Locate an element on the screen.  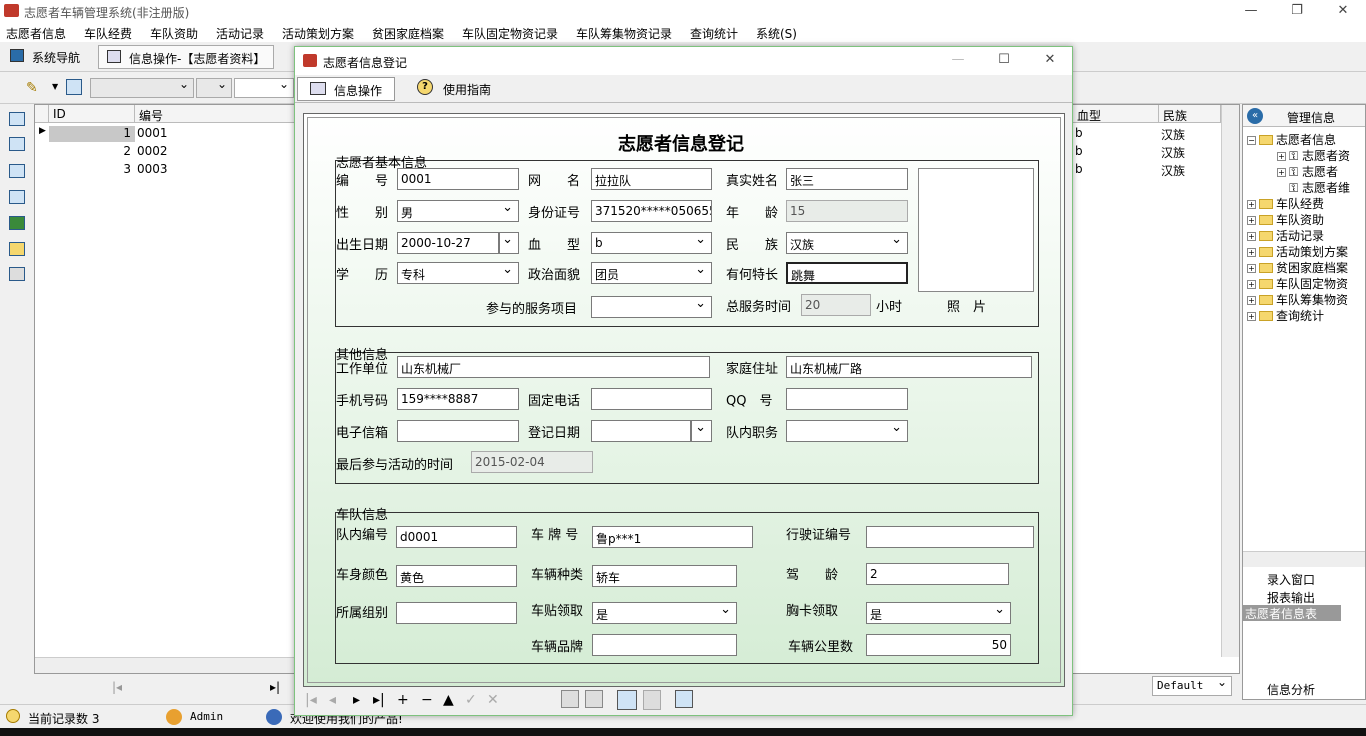
play-icon is located at coordinates (652, 700).